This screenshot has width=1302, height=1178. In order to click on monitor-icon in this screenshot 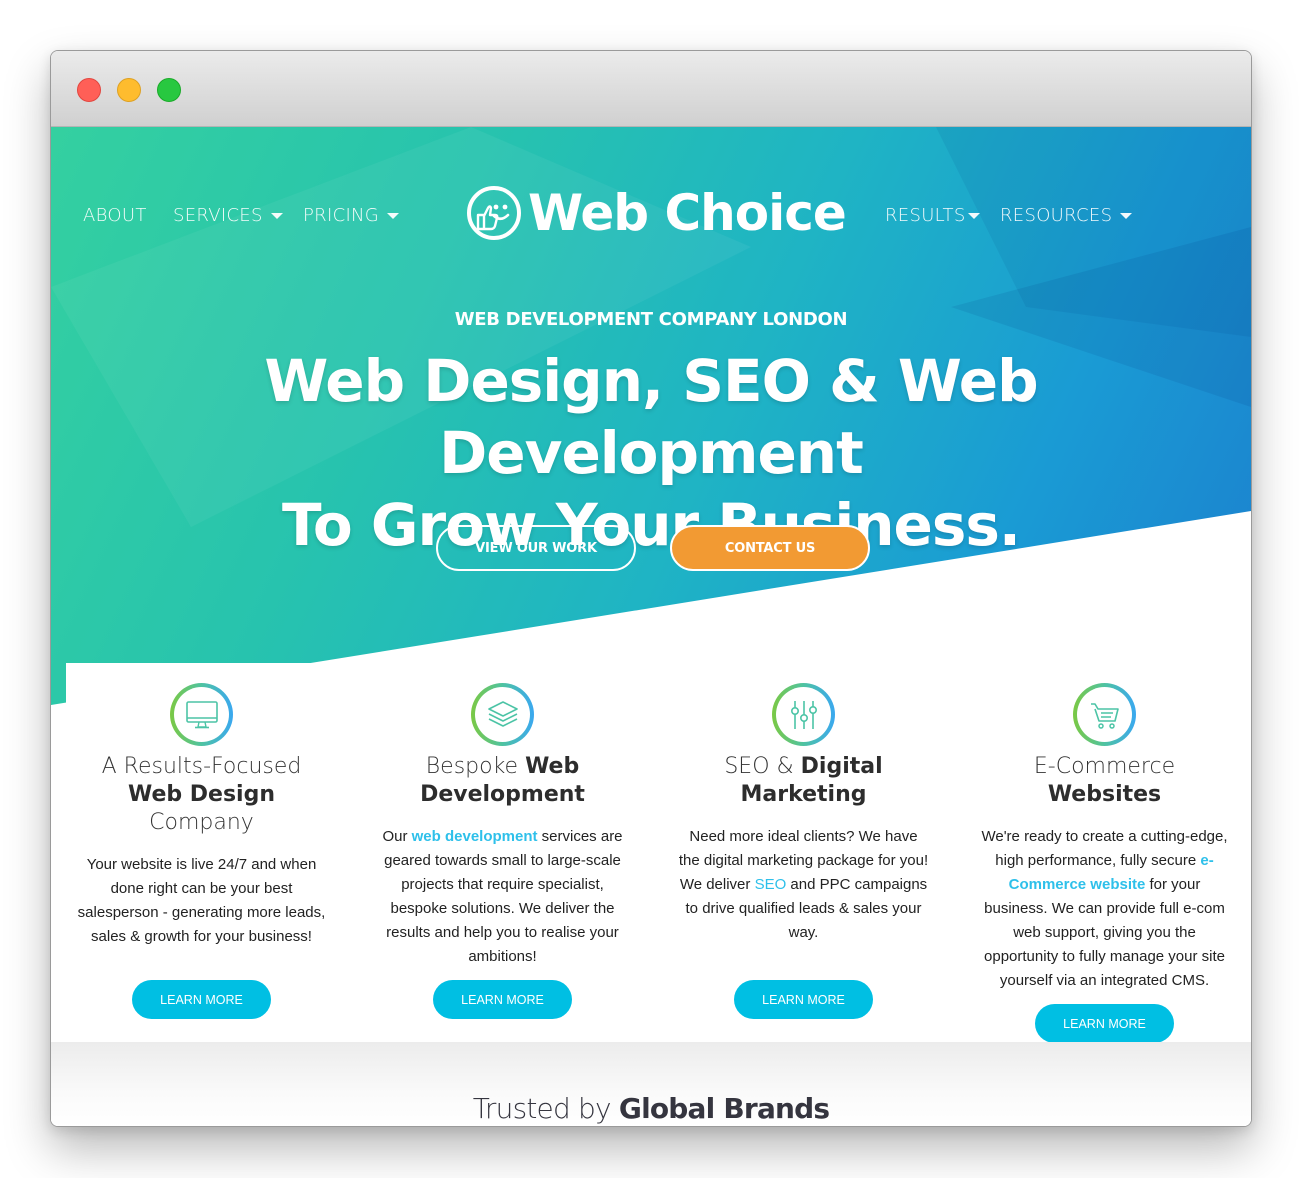, I will do `click(201, 714)`.